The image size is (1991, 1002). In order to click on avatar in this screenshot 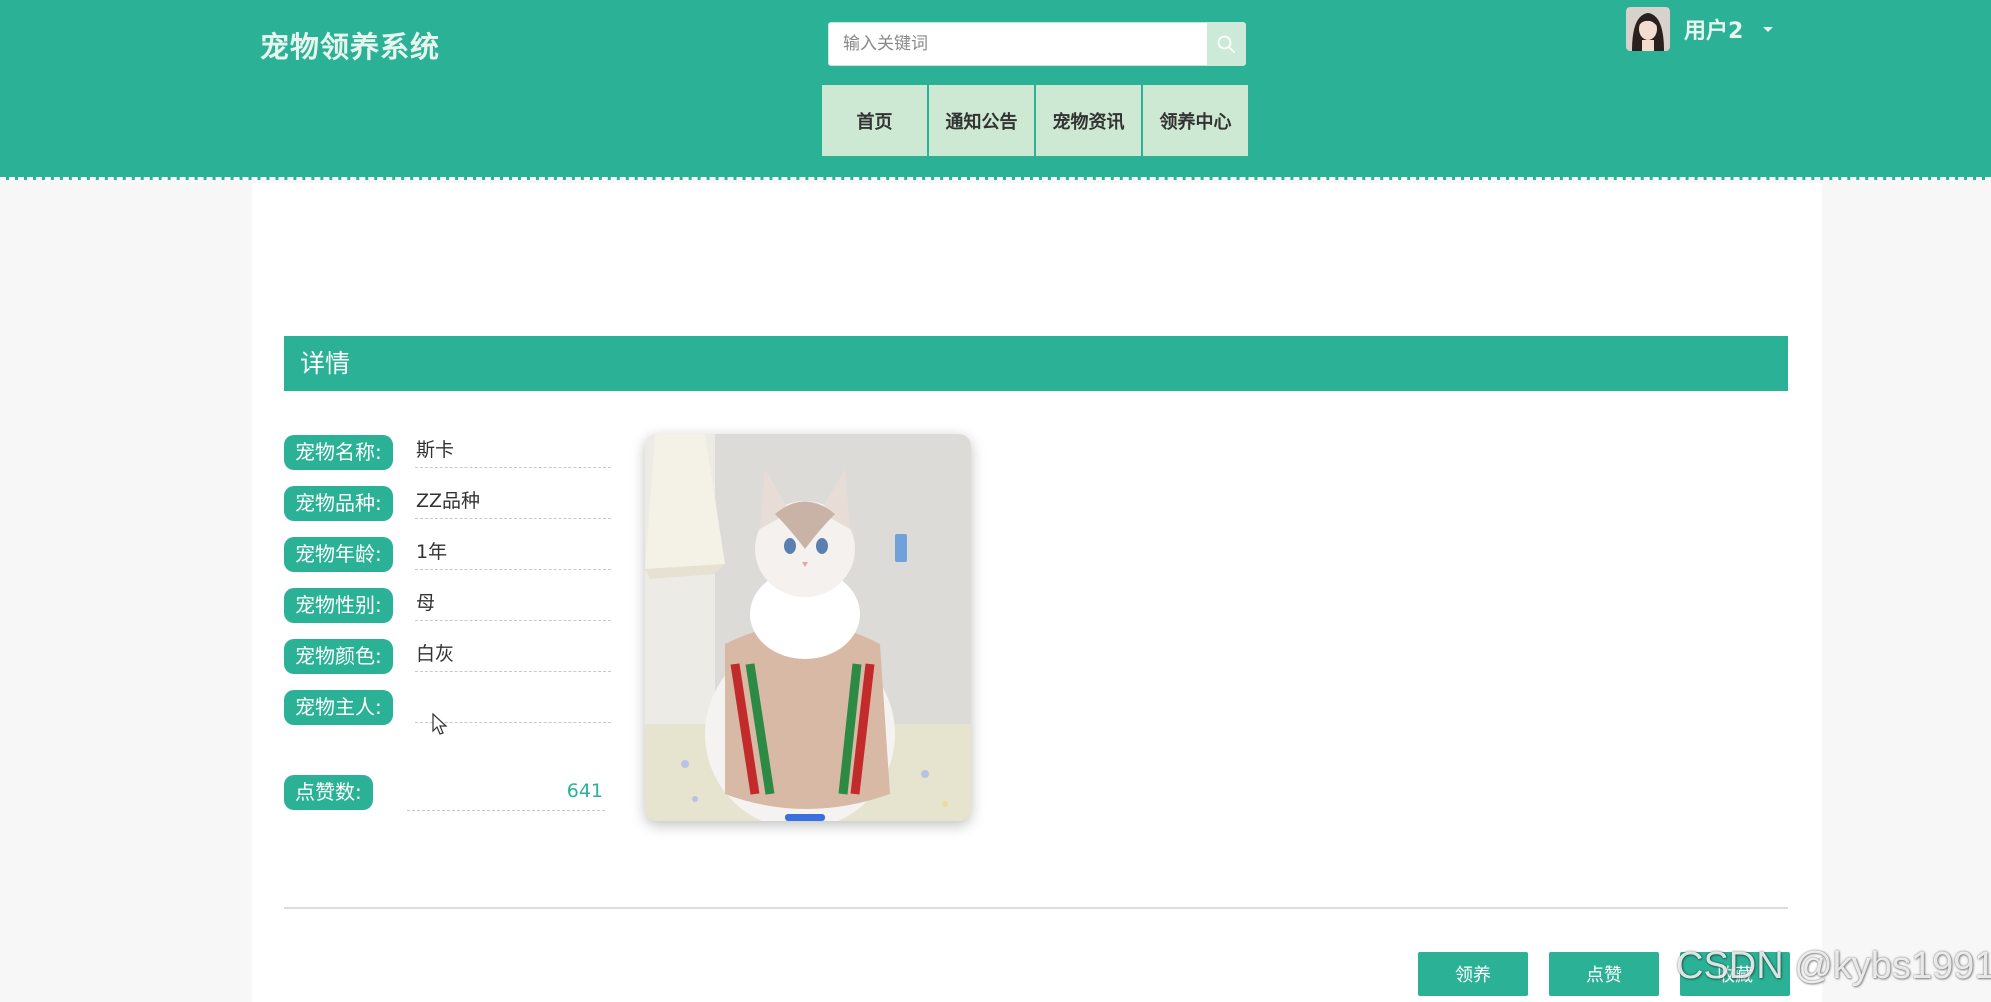, I will do `click(1648, 29)`.